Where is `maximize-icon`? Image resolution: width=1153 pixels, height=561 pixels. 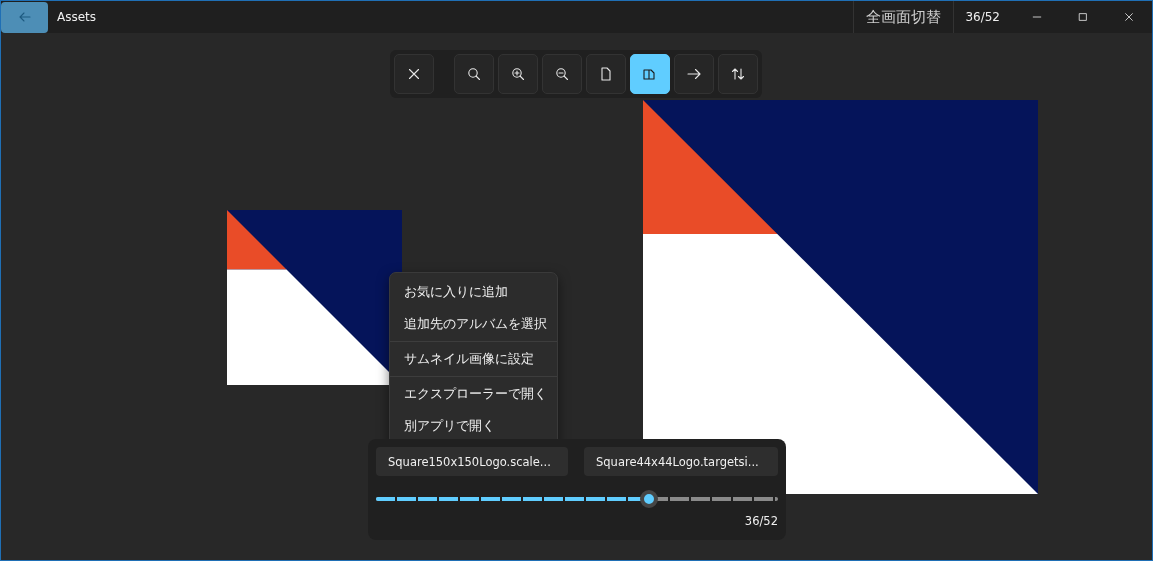
maximize-icon is located at coordinates (1083, 17).